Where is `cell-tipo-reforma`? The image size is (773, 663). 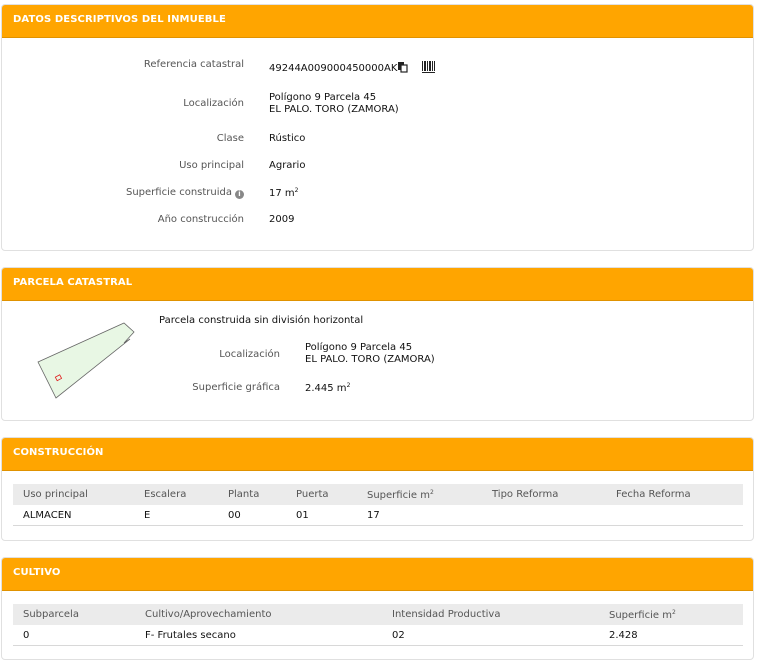
cell-tipo-reforma is located at coordinates (544, 515).